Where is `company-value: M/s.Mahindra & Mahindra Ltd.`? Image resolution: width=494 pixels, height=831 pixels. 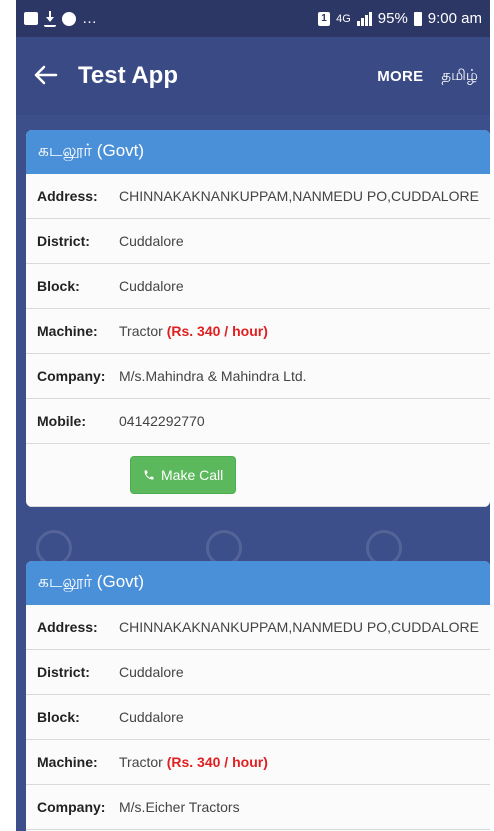
company-value: M/s.Mahindra & Mahindra Ltd. is located at coordinates (213, 376).